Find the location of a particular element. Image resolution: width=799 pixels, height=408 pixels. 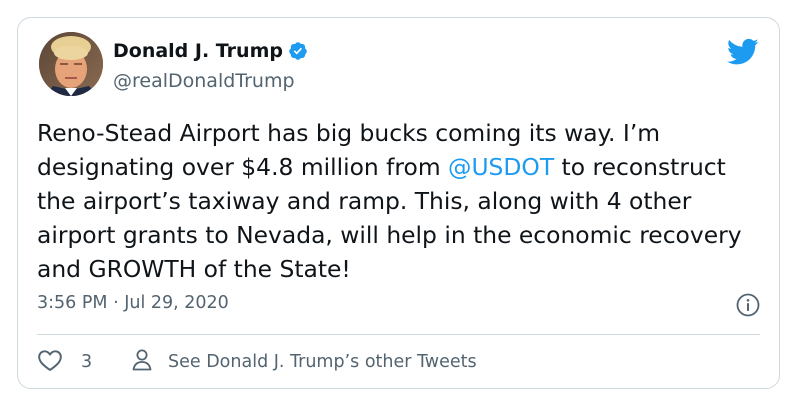

author-name-row: Donald J. Trump is located at coordinates (210, 51).